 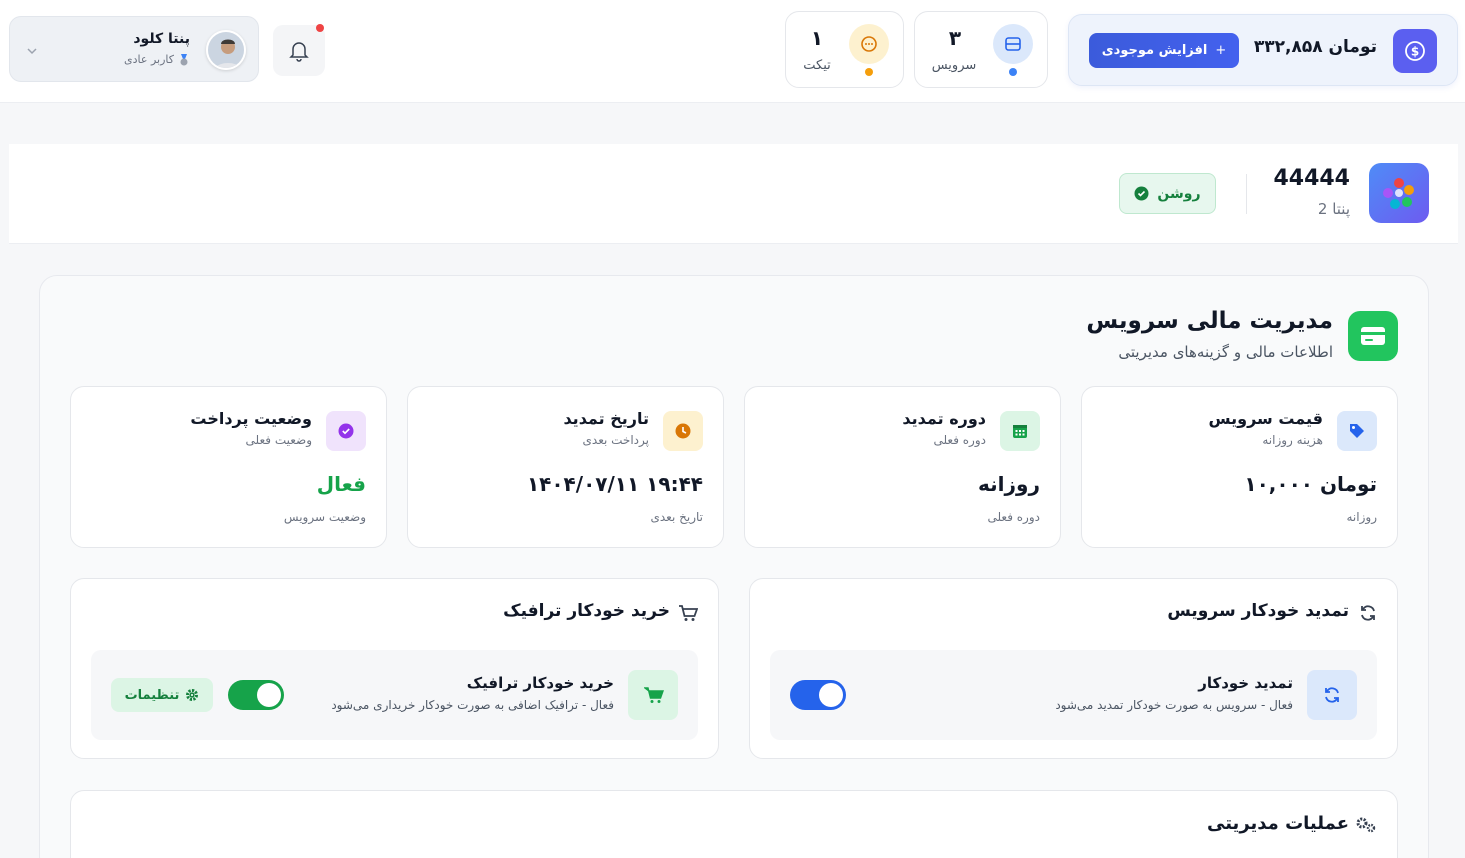 I want to click on divider, so click(x=1246, y=194).